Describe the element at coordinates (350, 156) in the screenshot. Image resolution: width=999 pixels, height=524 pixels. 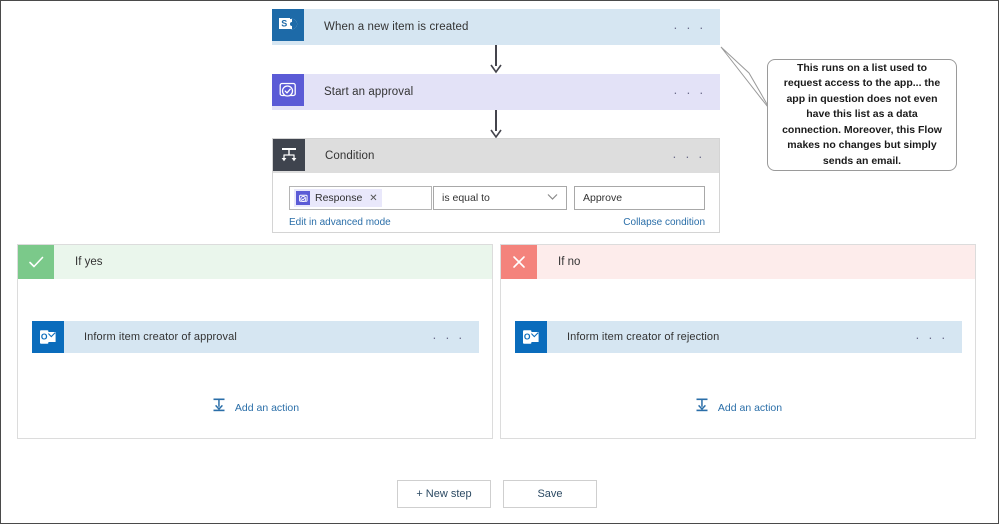
I see `flow-step-title: Condition` at that location.